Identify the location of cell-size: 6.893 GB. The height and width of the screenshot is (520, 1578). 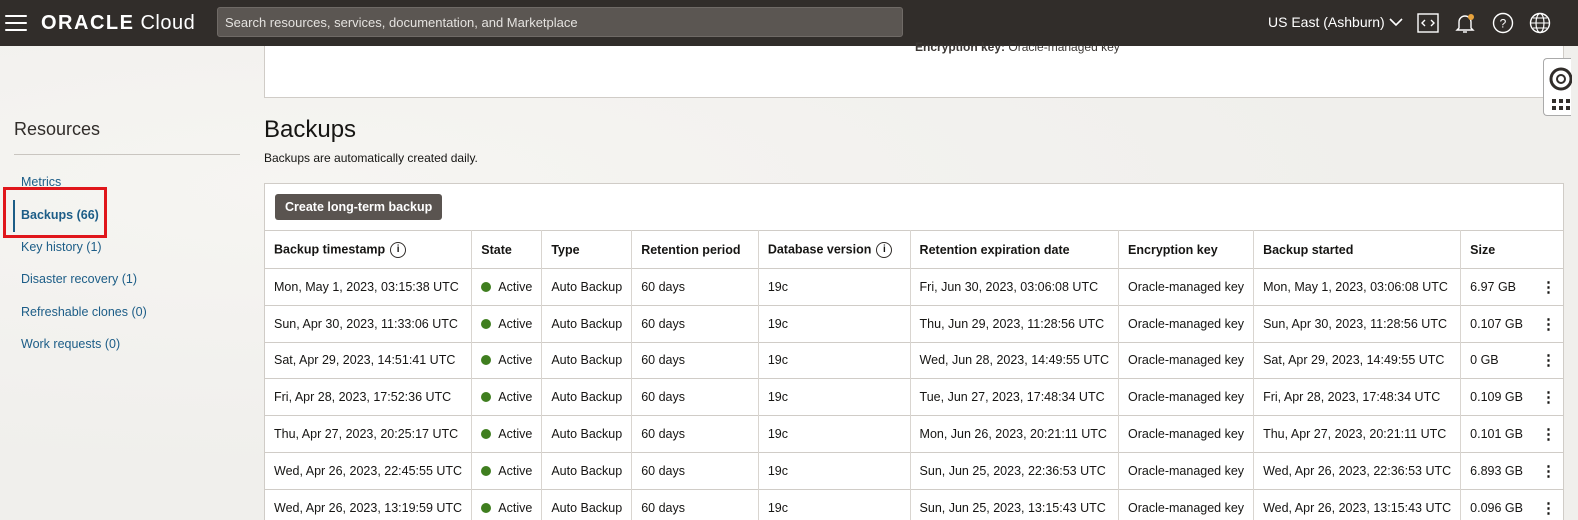
(1496, 470).